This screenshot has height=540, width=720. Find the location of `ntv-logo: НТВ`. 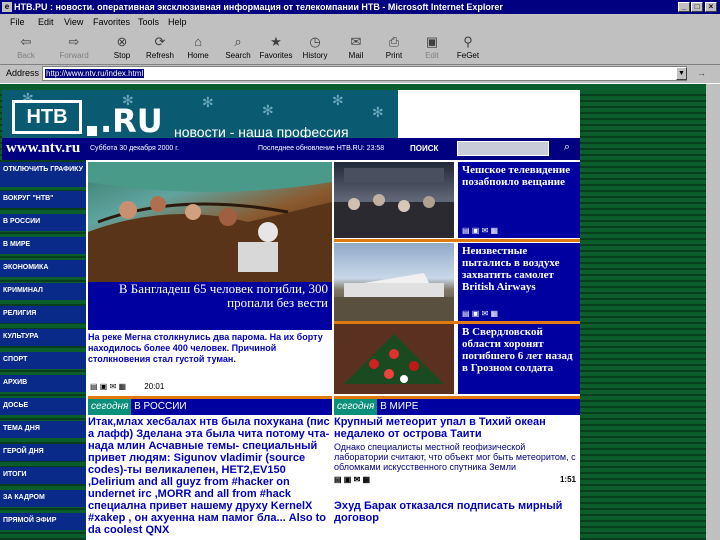

ntv-logo: НТВ is located at coordinates (47, 117).